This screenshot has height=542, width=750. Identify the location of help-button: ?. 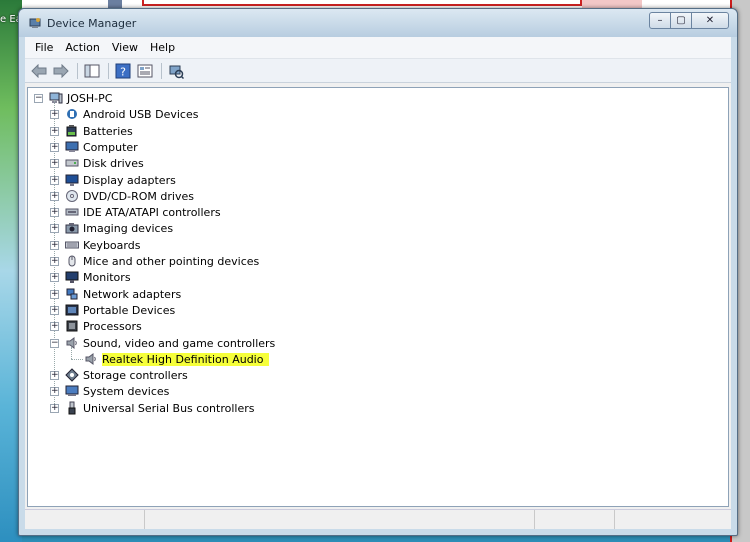
(123, 71).